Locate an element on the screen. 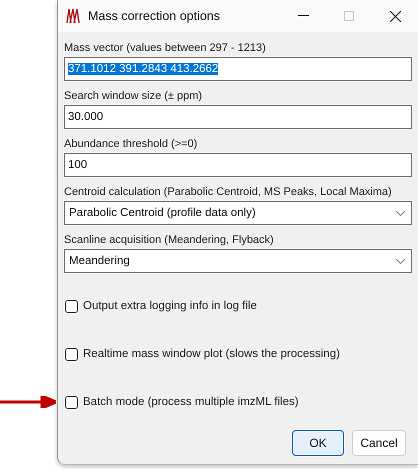 The image size is (418, 469). input-field: 30.000 is located at coordinates (238, 117).